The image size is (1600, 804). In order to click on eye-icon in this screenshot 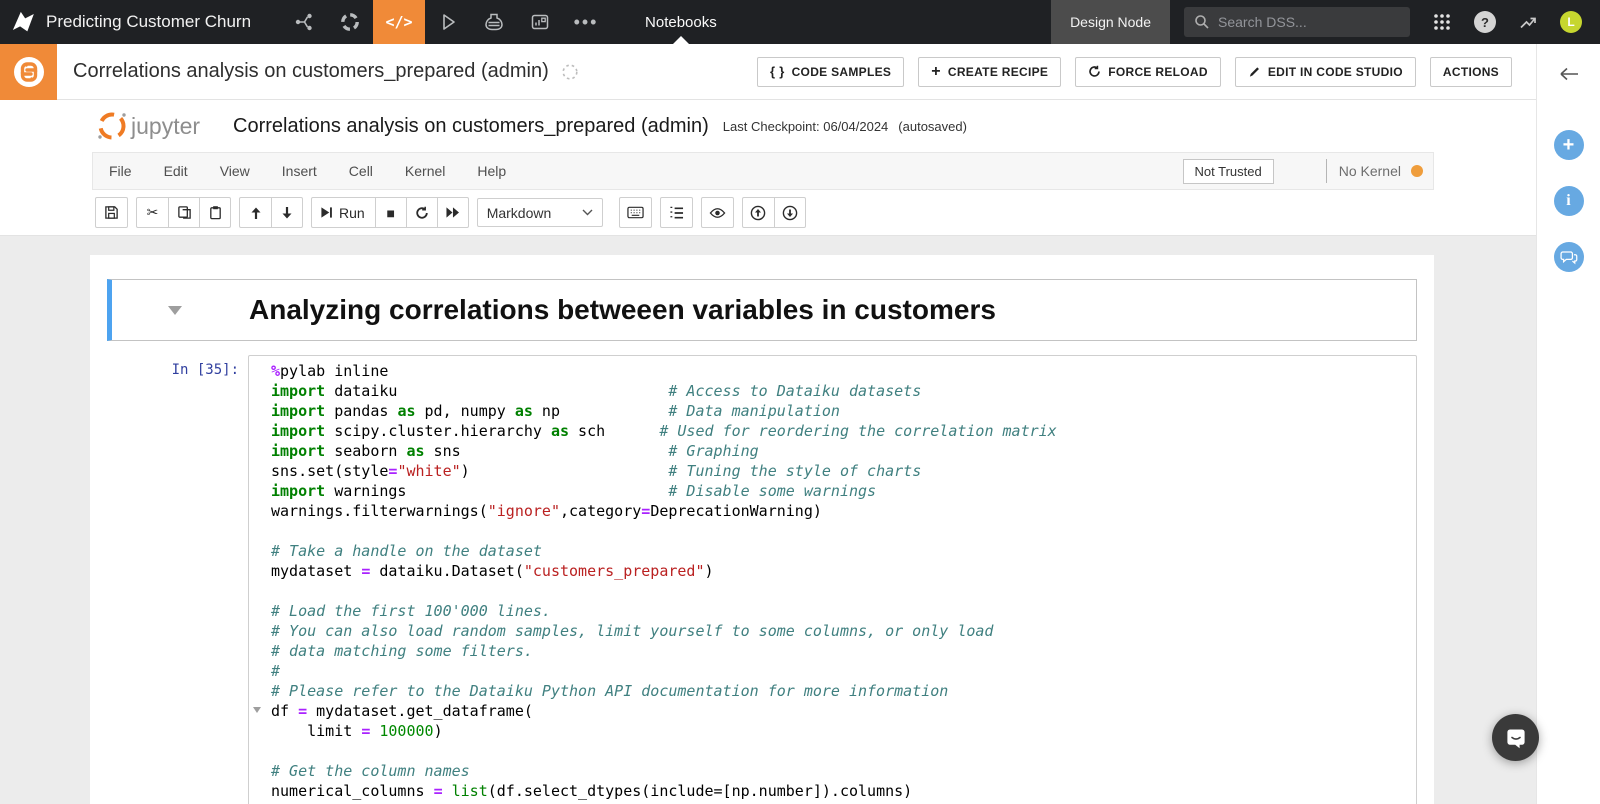, I will do `click(717, 212)`.